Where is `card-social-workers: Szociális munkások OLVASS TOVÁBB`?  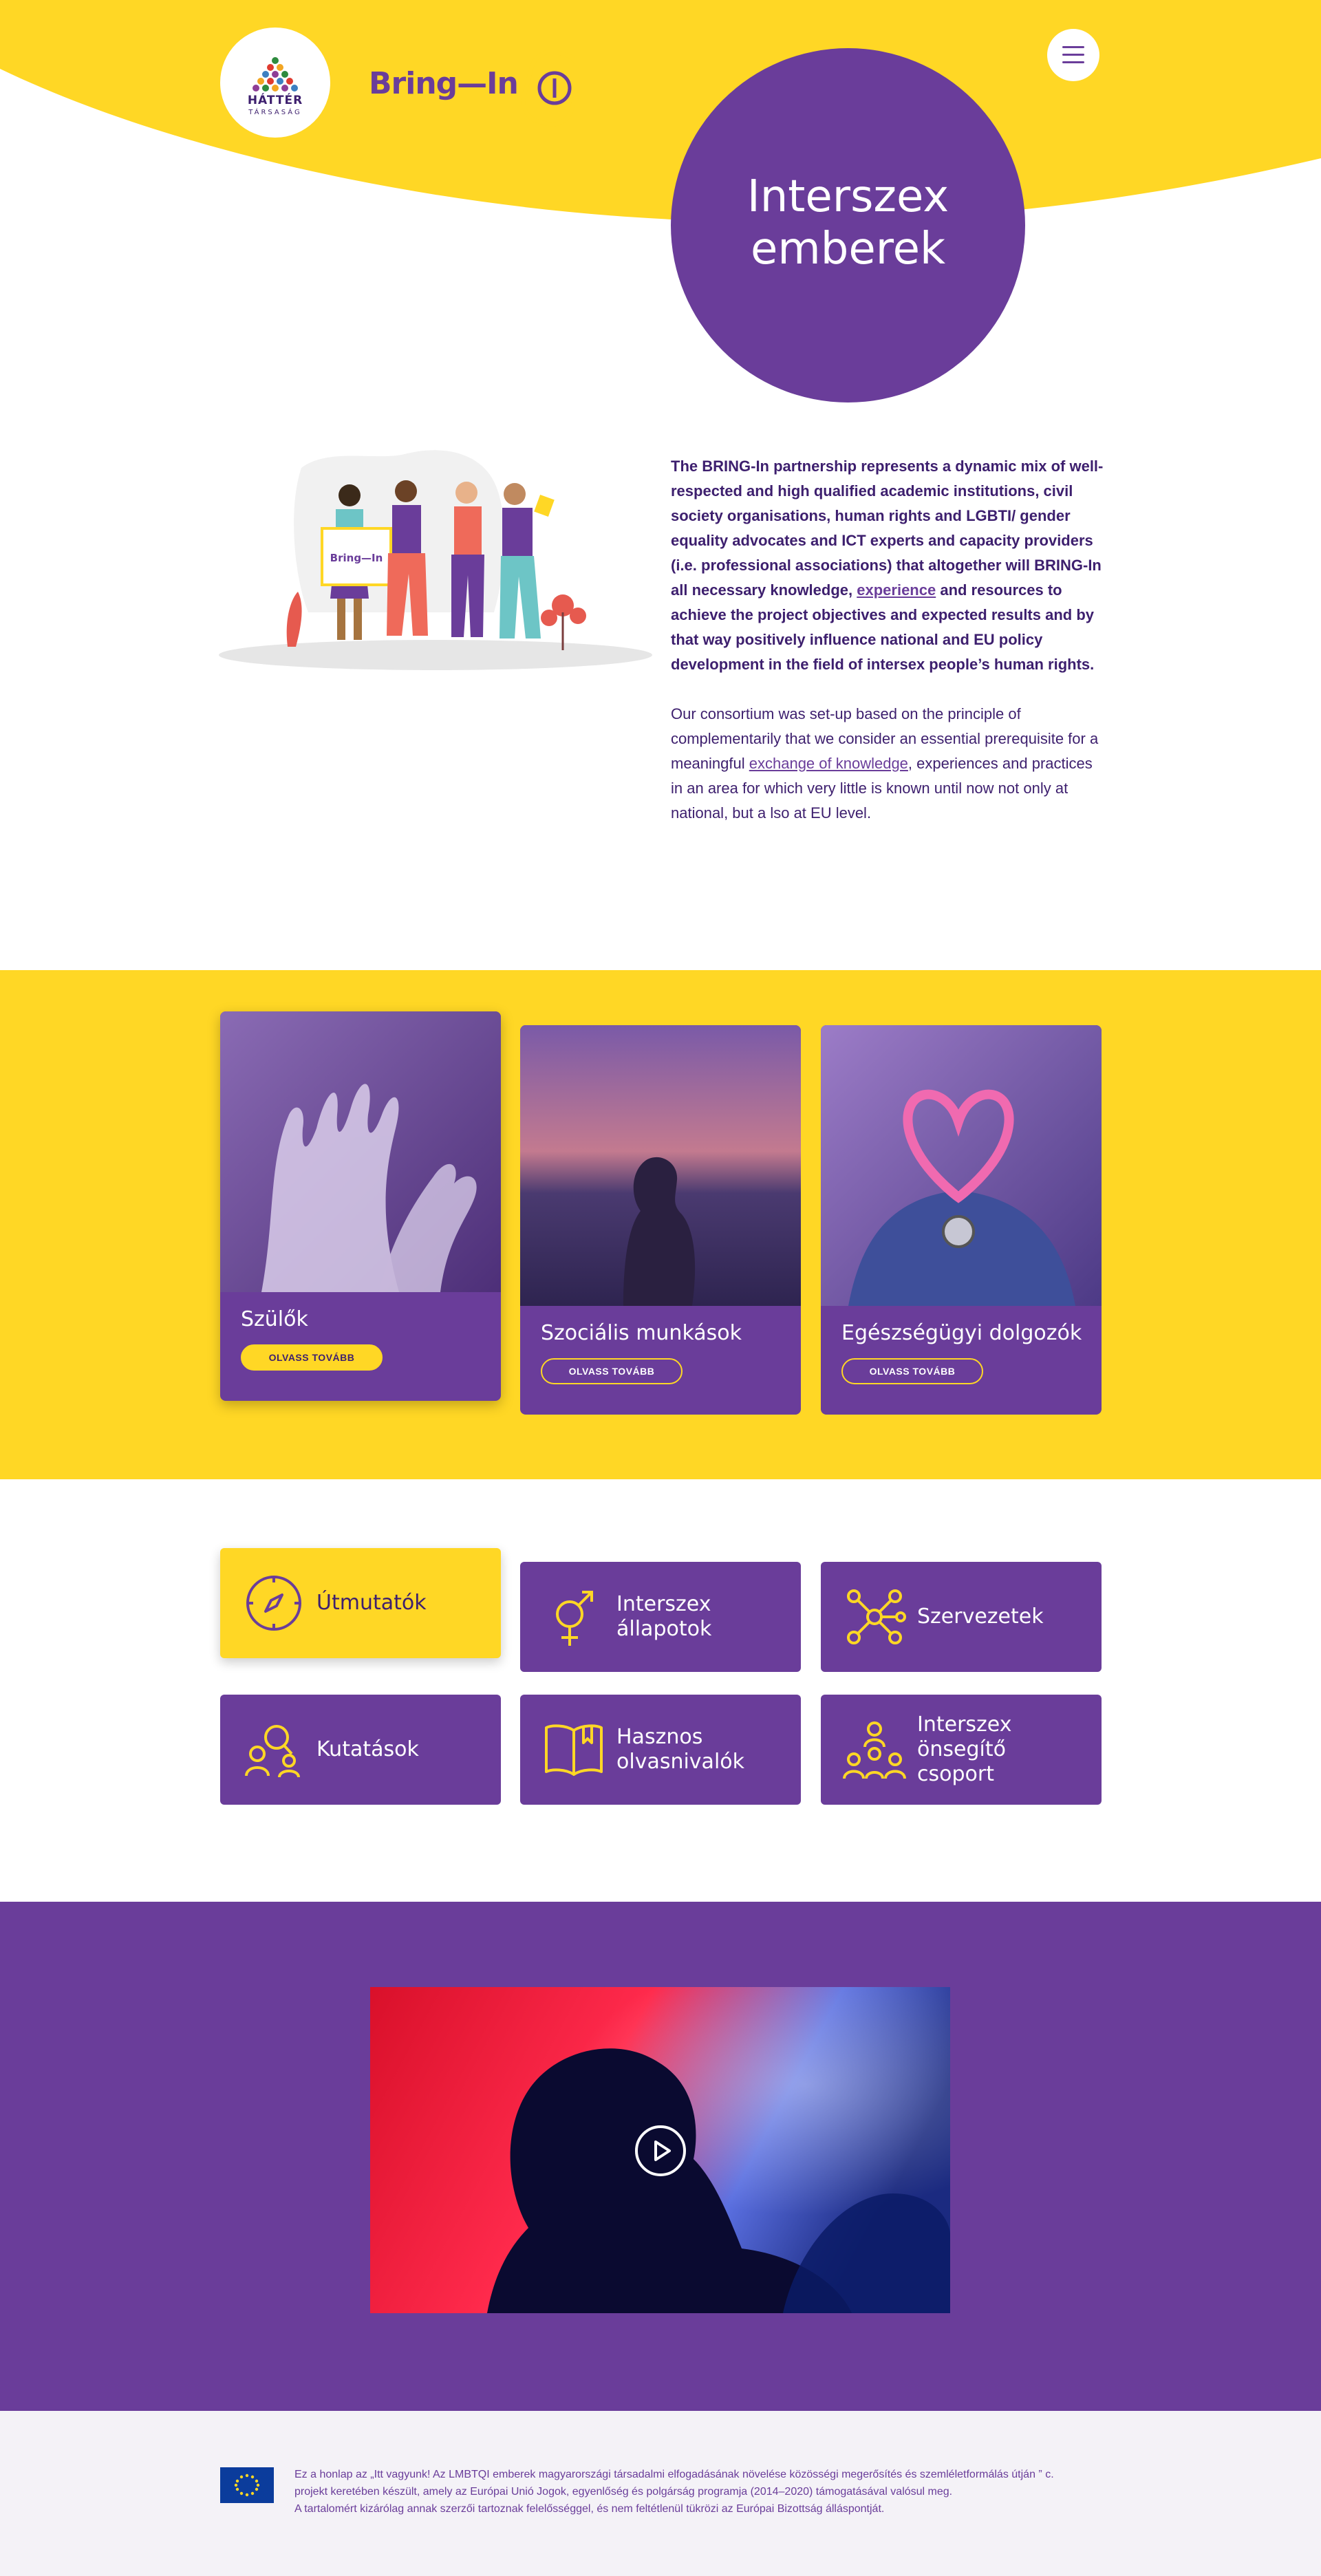 card-social-workers: Szociális munkások OLVASS TOVÁBB is located at coordinates (660, 1220).